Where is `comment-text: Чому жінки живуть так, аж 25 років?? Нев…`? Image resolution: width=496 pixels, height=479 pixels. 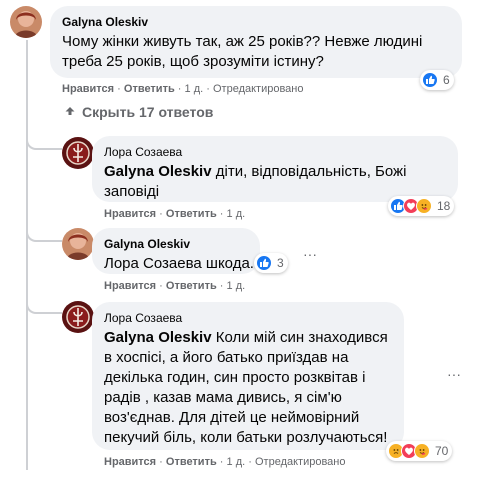 comment-text: Чому жінки живуть так, аж 25 років?? Нев… is located at coordinates (242, 51).